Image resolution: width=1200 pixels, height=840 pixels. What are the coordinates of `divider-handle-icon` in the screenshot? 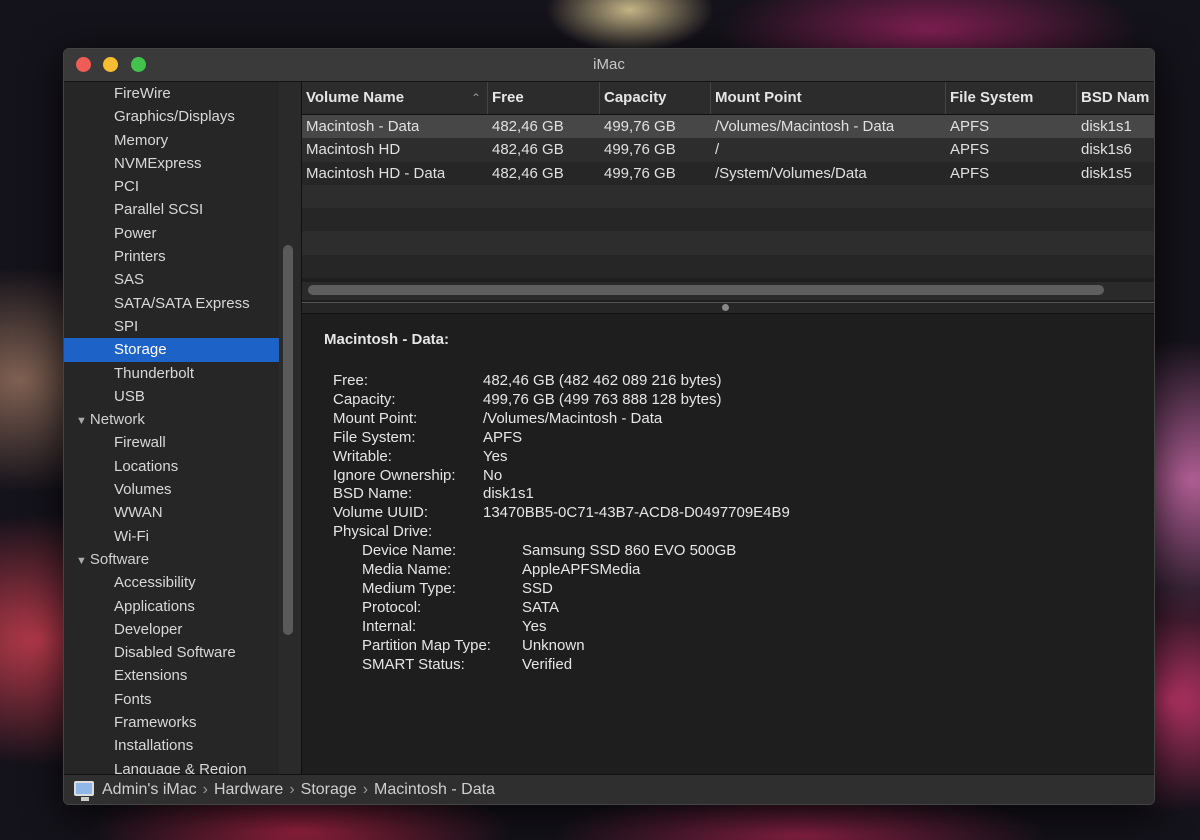 It's located at (725, 307).